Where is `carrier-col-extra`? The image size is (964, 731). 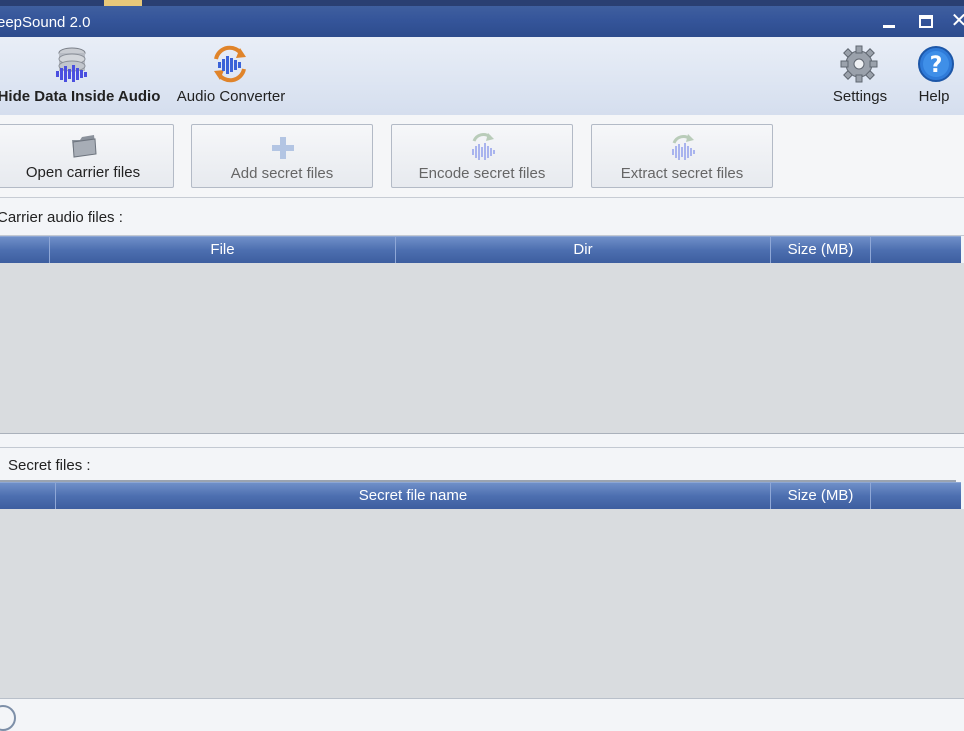 carrier-col-extra is located at coordinates (916, 250).